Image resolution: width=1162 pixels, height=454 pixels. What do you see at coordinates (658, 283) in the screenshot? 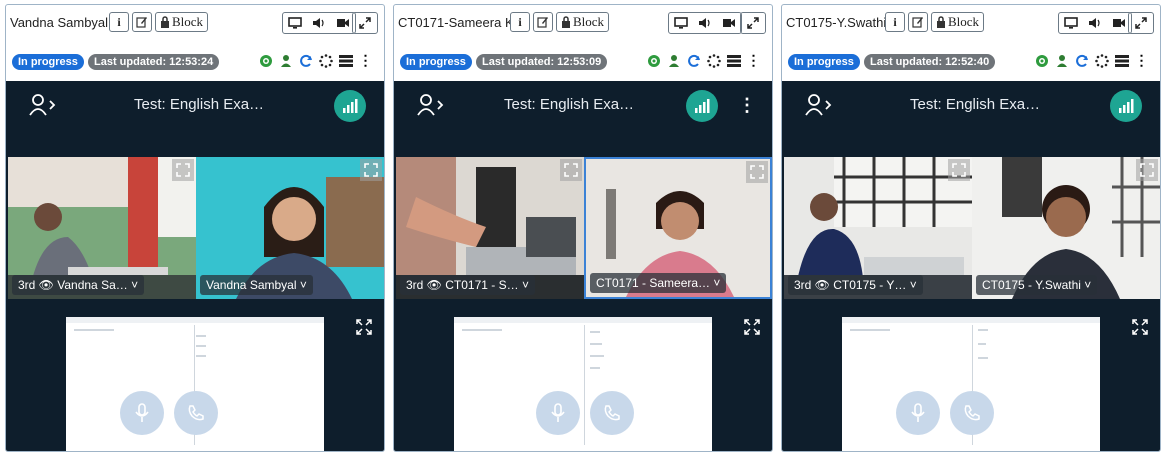
I see `tile-label: CT0171 - Sameera… ˅` at bounding box center [658, 283].